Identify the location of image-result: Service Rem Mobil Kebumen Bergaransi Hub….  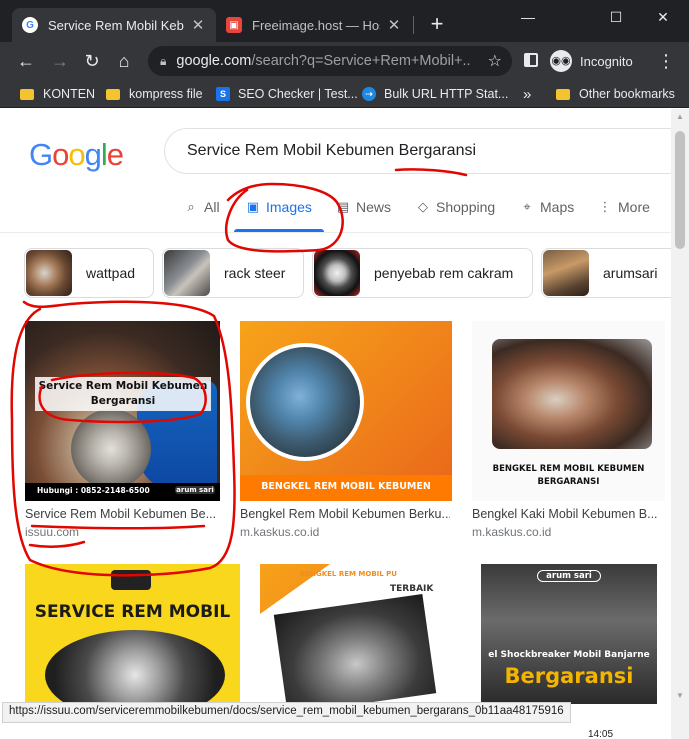
(122, 439).